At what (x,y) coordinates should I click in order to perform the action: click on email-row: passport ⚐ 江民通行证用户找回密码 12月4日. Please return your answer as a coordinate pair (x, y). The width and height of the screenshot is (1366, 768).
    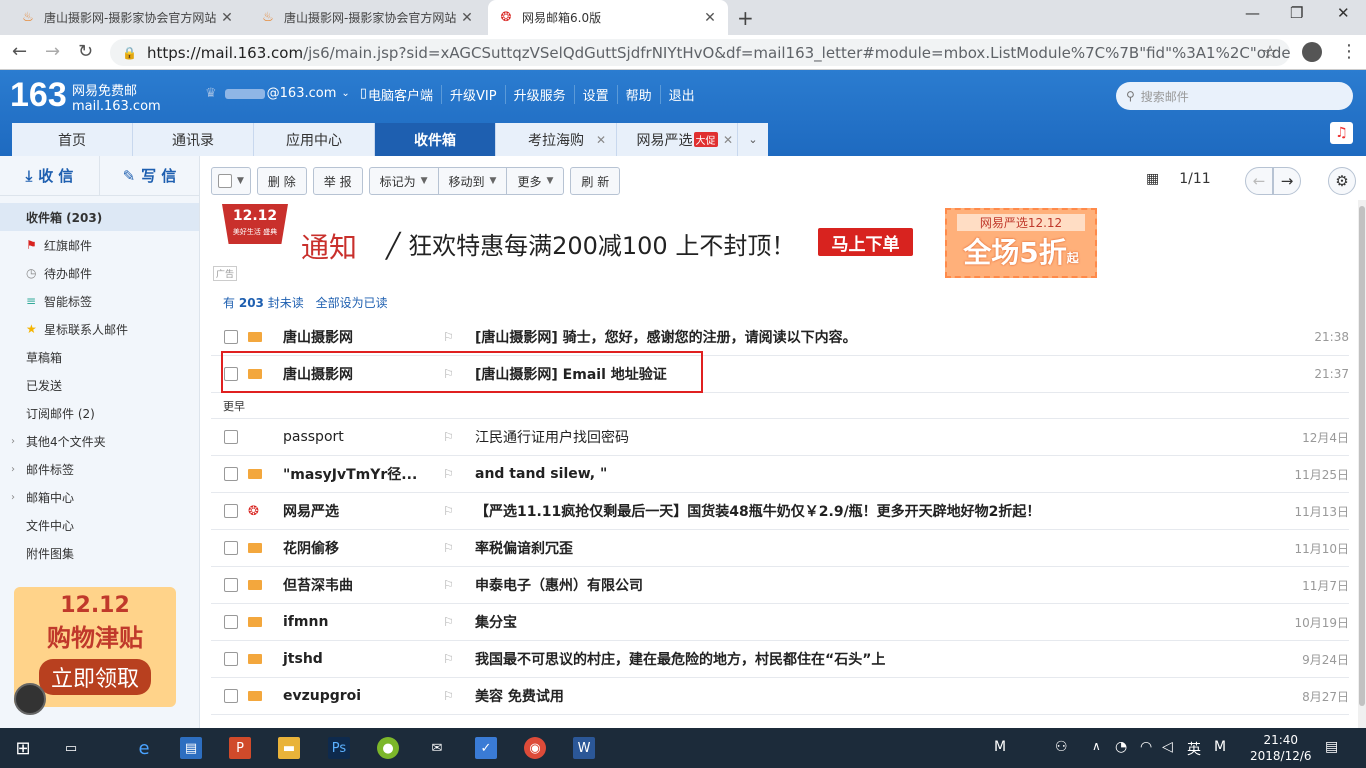
    Looking at the image, I should click on (780, 437).